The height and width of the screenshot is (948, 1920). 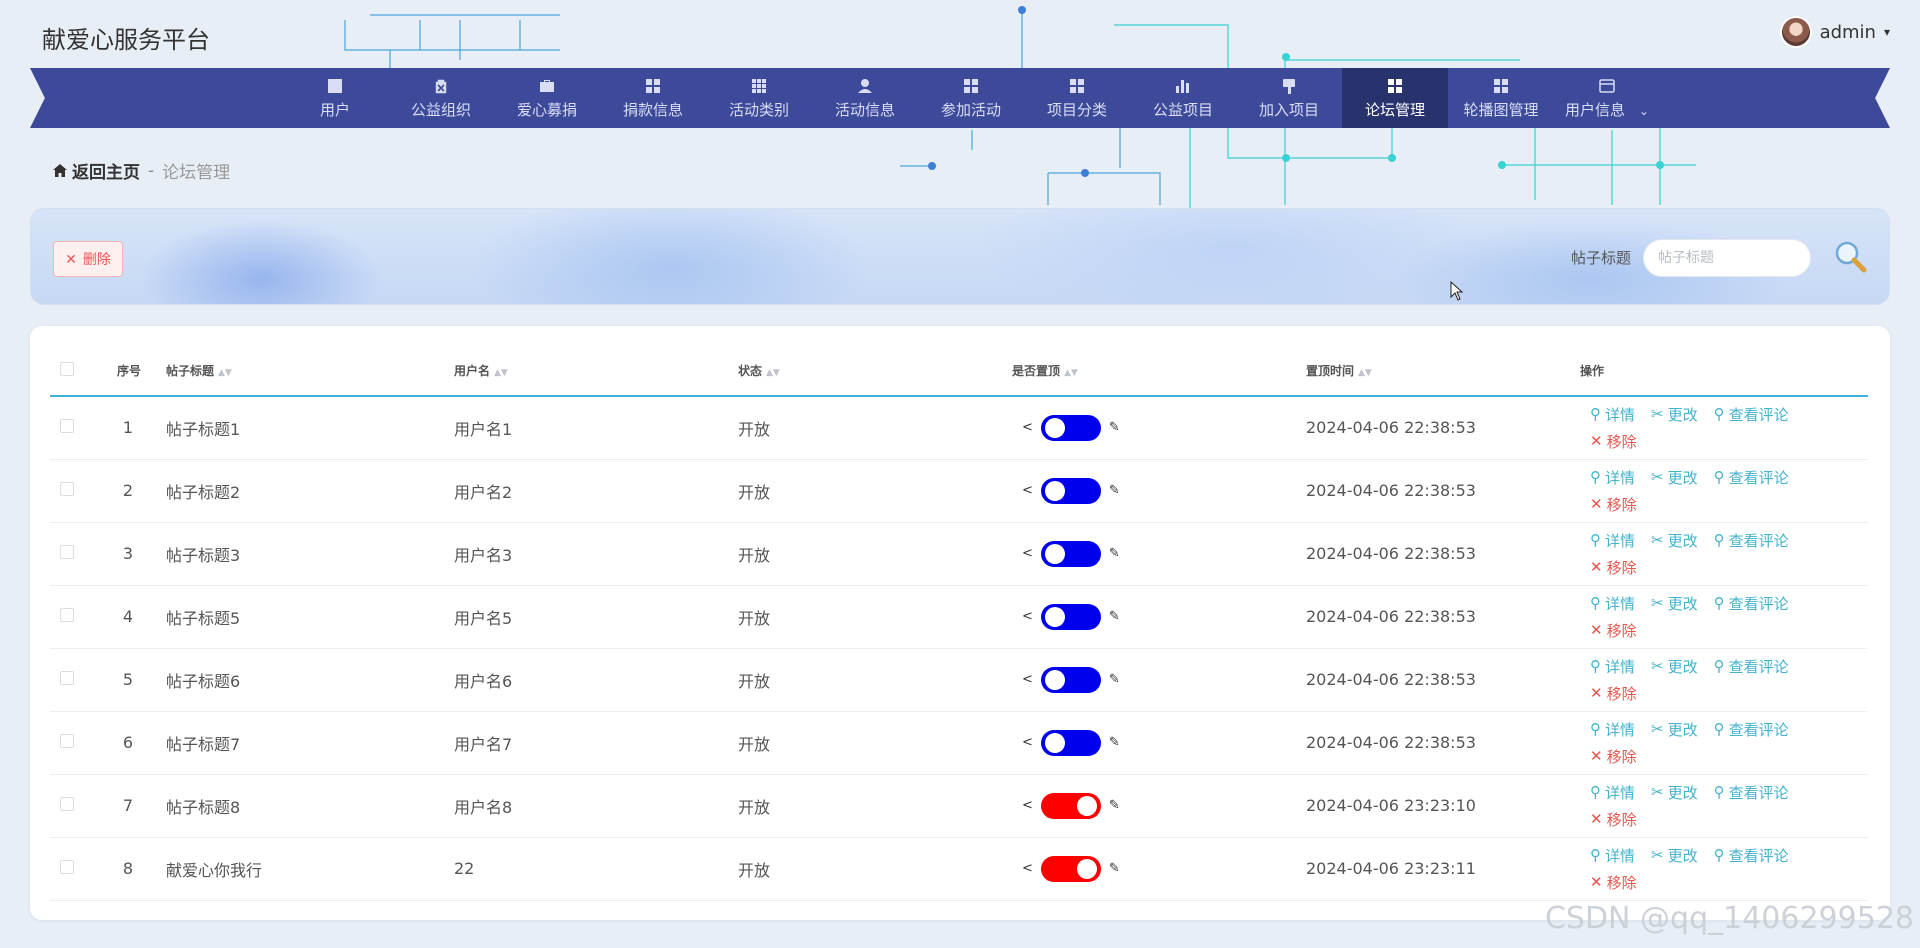 What do you see at coordinates (1501, 98) in the screenshot?
I see `nav-item-11: 轮播图管理` at bounding box center [1501, 98].